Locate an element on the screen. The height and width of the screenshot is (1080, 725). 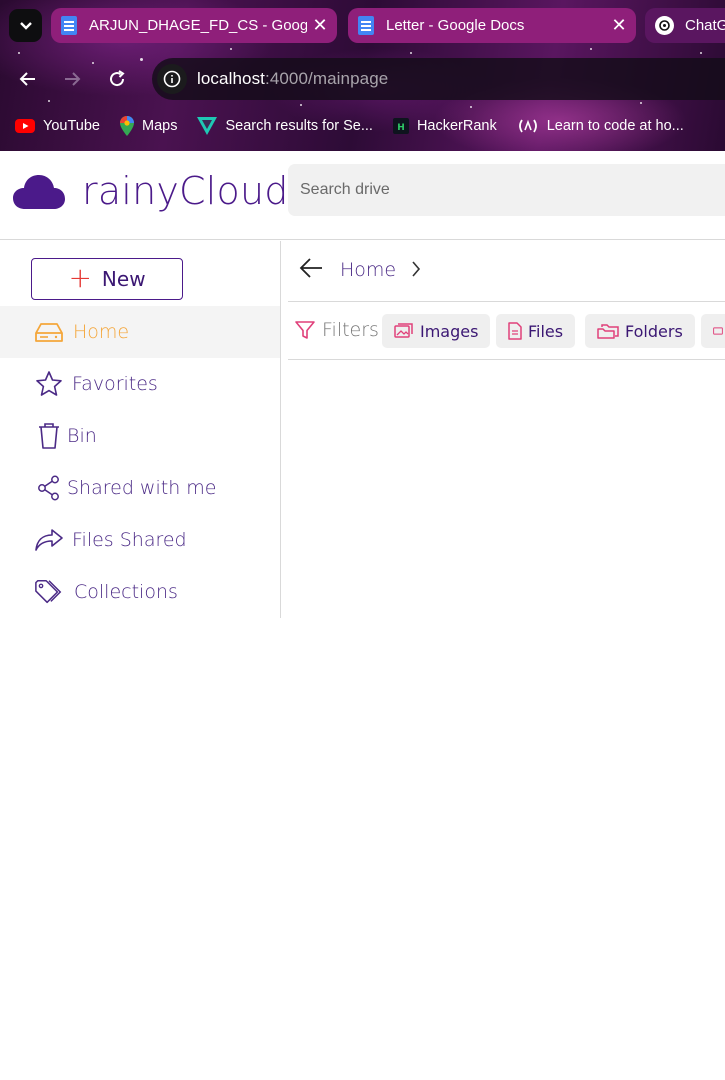
vuetify-icon is located at coordinates (207, 126).